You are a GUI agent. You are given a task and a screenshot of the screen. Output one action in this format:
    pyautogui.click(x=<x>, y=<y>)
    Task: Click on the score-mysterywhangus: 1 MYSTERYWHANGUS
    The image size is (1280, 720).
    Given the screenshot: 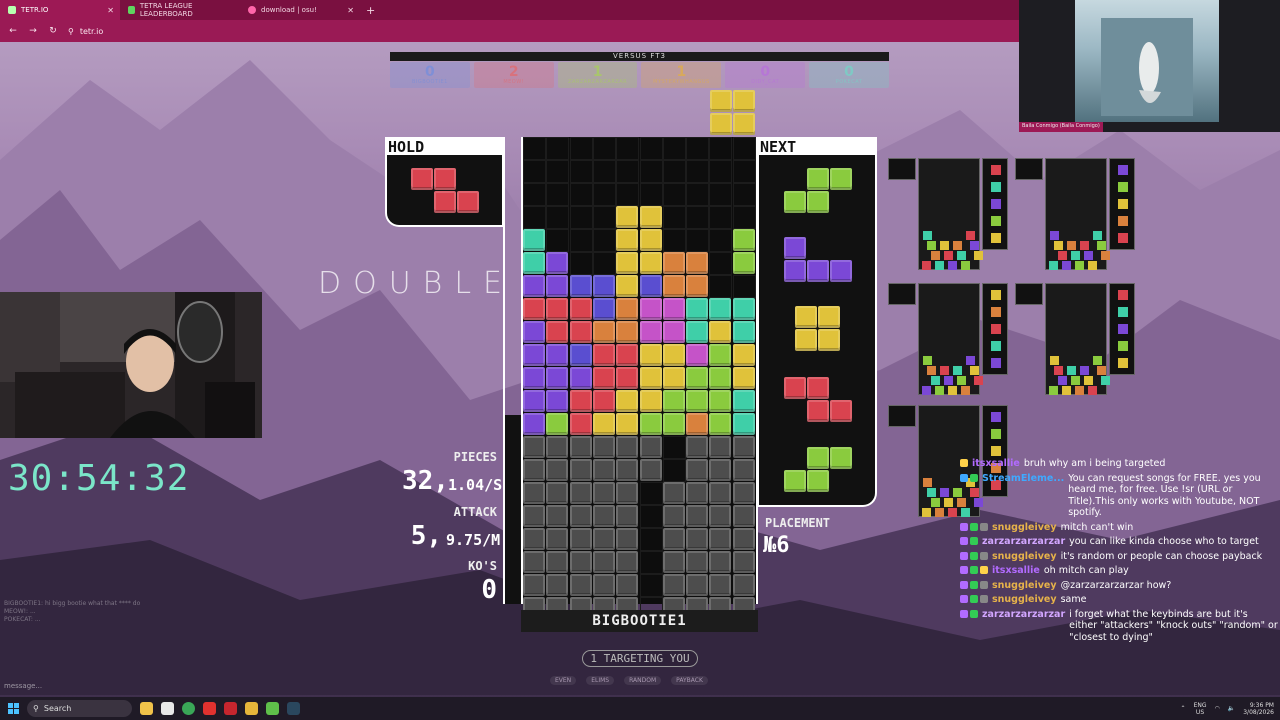 What is the action you would take?
    pyautogui.click(x=681, y=75)
    